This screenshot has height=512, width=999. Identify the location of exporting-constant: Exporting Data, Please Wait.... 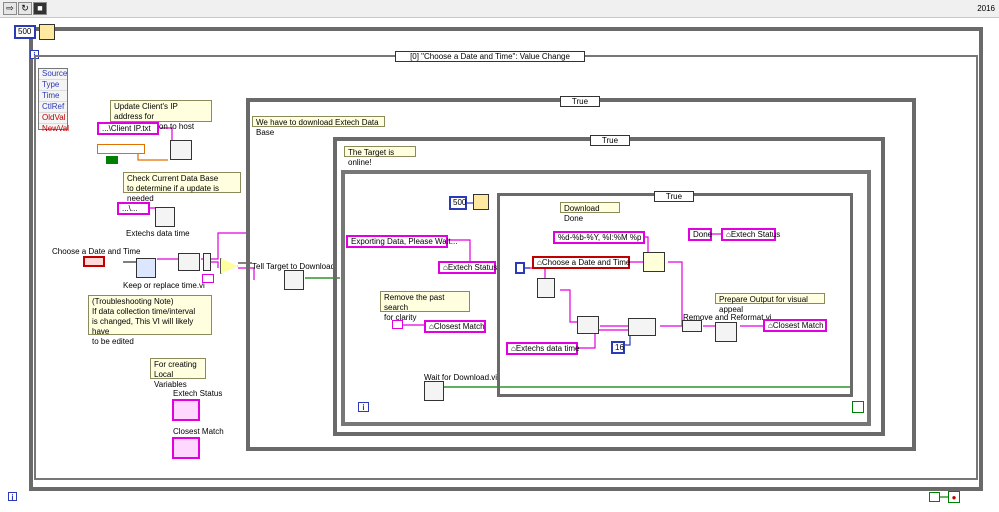
(401, 241).